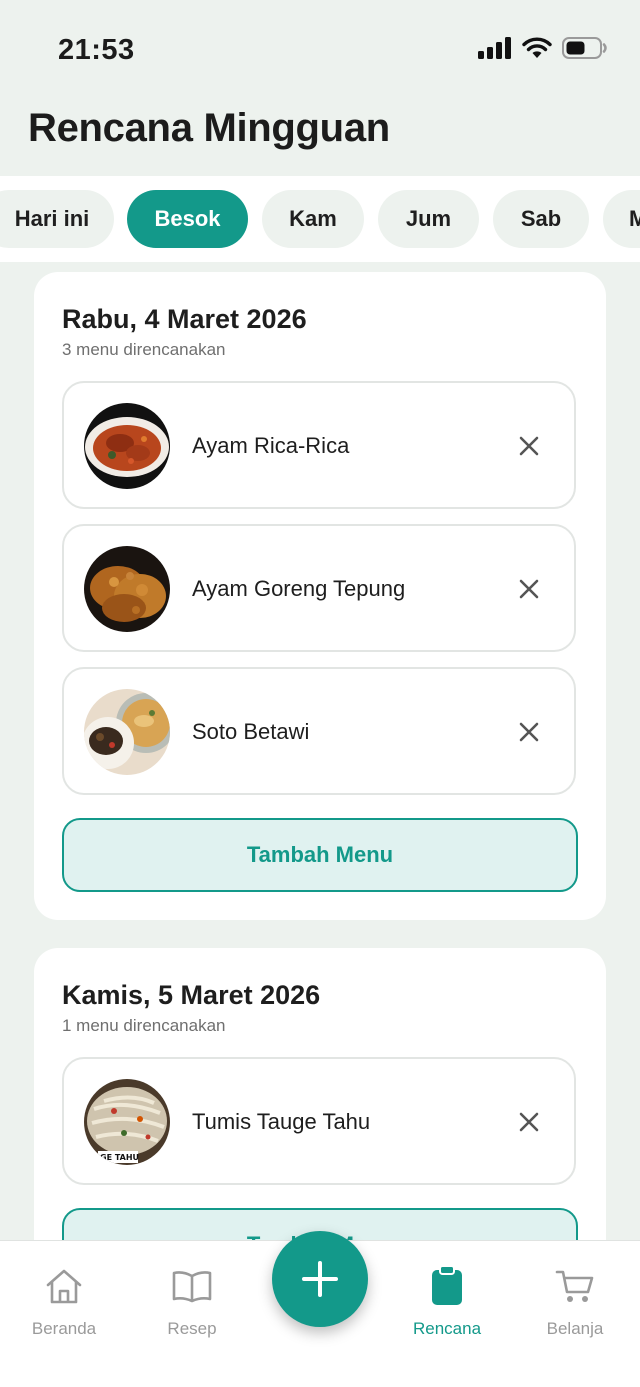 The image size is (640, 1387). I want to click on tab-besok: Besok, so click(187, 219).